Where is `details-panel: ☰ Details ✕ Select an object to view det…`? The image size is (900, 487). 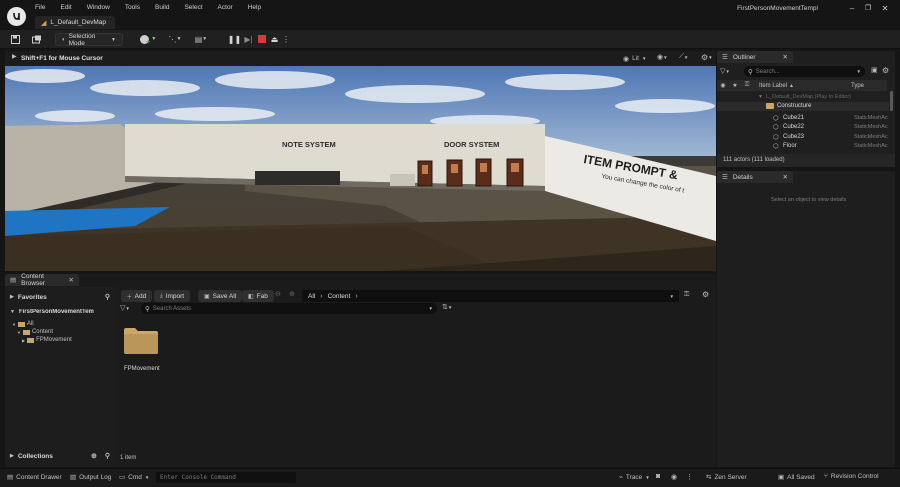
details-panel: ☰ Details ✕ Select an object to view det… is located at coordinates (806, 319).